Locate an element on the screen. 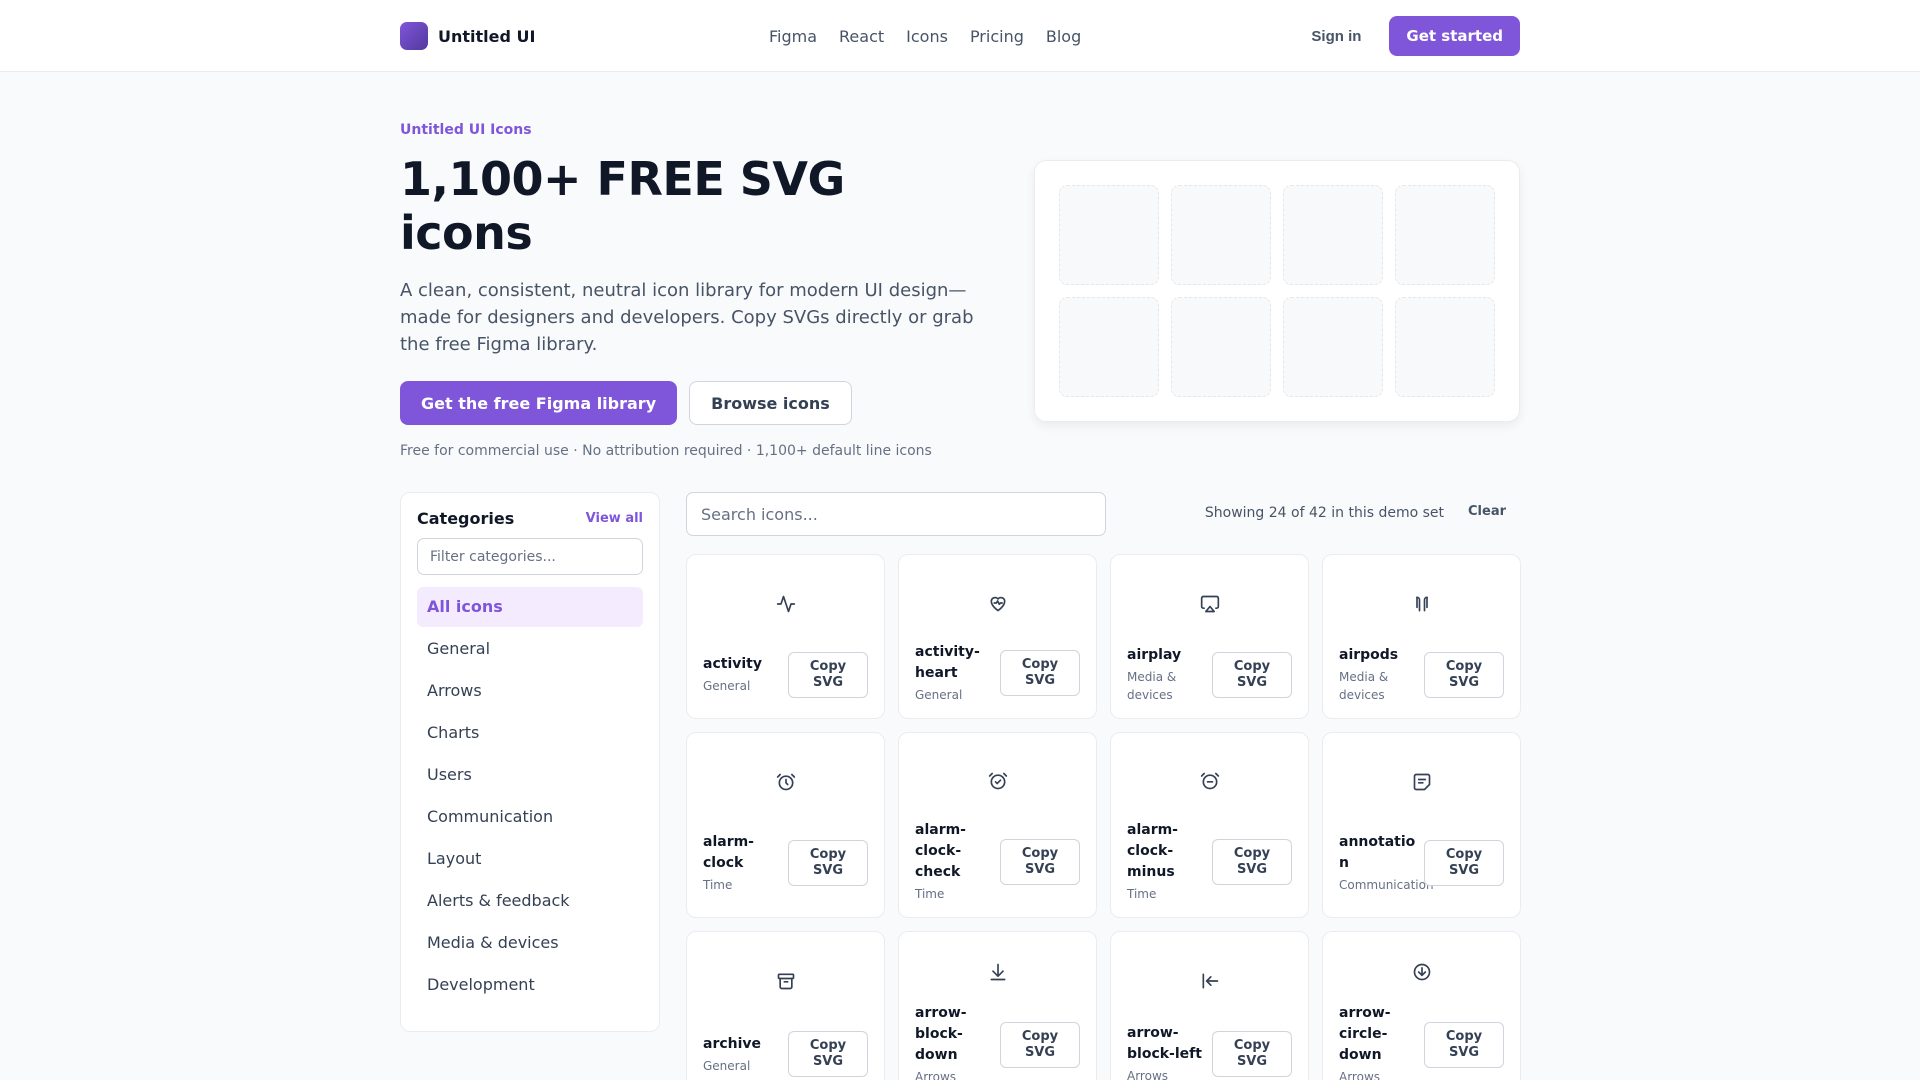 The image size is (1920, 1080). hero-eyebrow: Untitled UI Icons is located at coordinates (466, 130).